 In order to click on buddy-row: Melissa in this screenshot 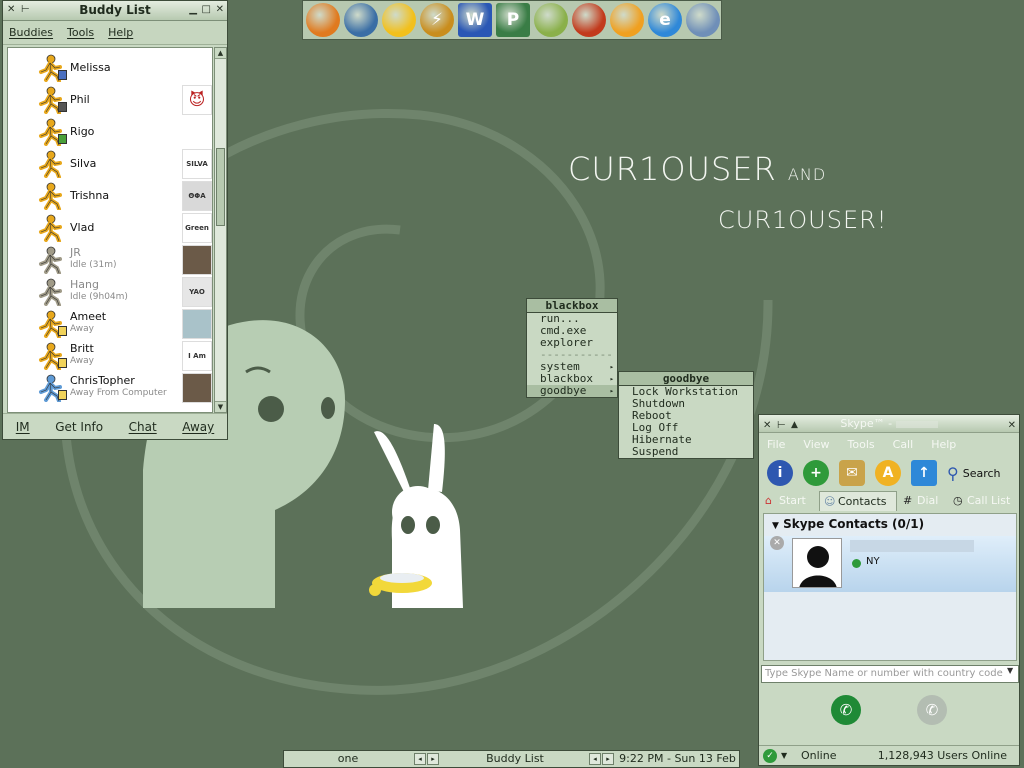, I will do `click(110, 68)`.